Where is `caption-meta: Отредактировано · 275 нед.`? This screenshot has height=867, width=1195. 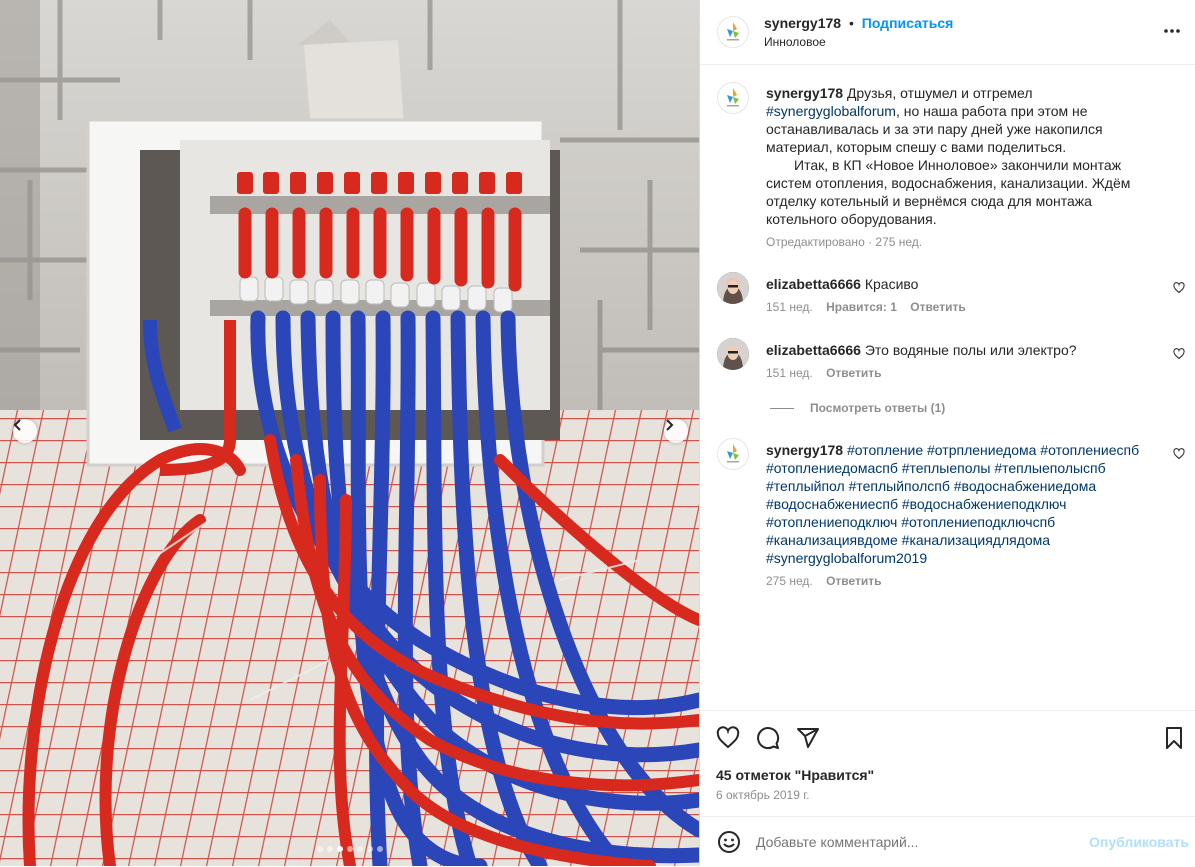
caption-meta: Отредактировано · 275 нед. is located at coordinates (844, 242).